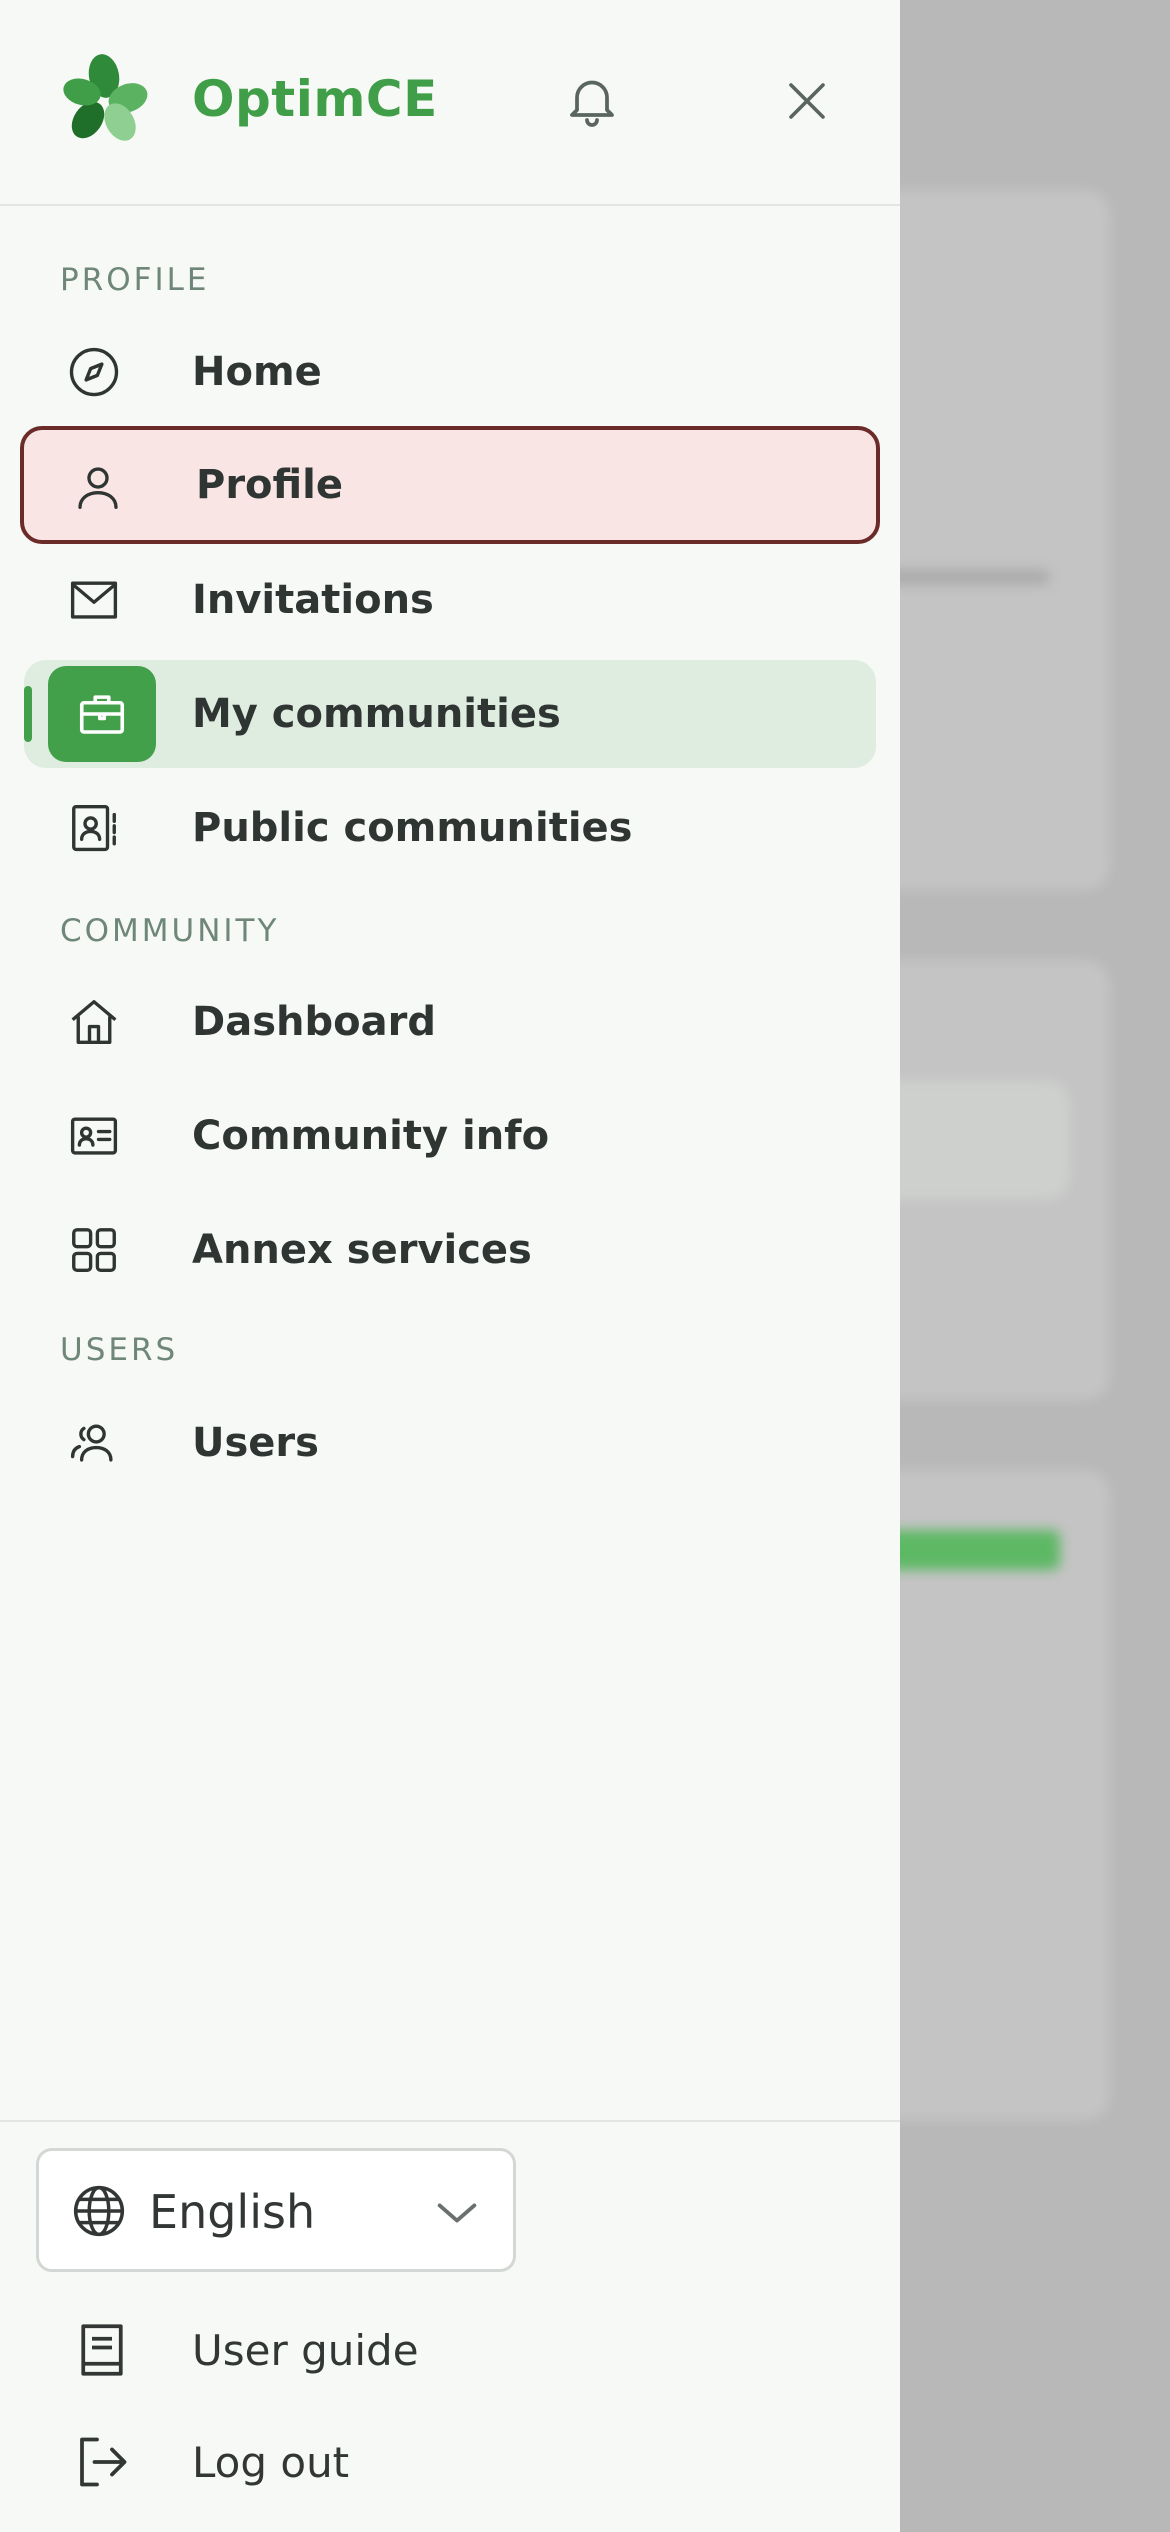 The height and width of the screenshot is (2532, 1170). What do you see at coordinates (106, 98) in the screenshot?
I see `clover-logo` at bounding box center [106, 98].